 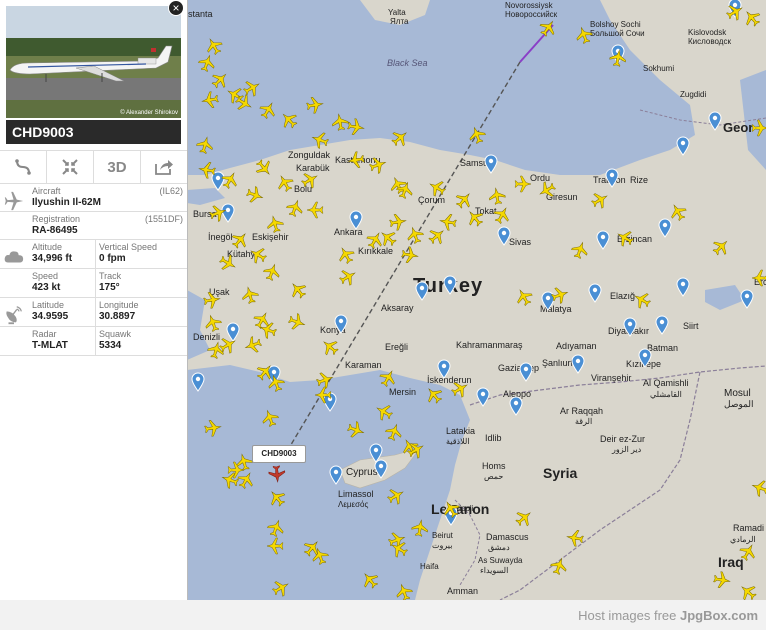 What do you see at coordinates (14, 257) in the screenshot?
I see `cloud-icon` at bounding box center [14, 257].